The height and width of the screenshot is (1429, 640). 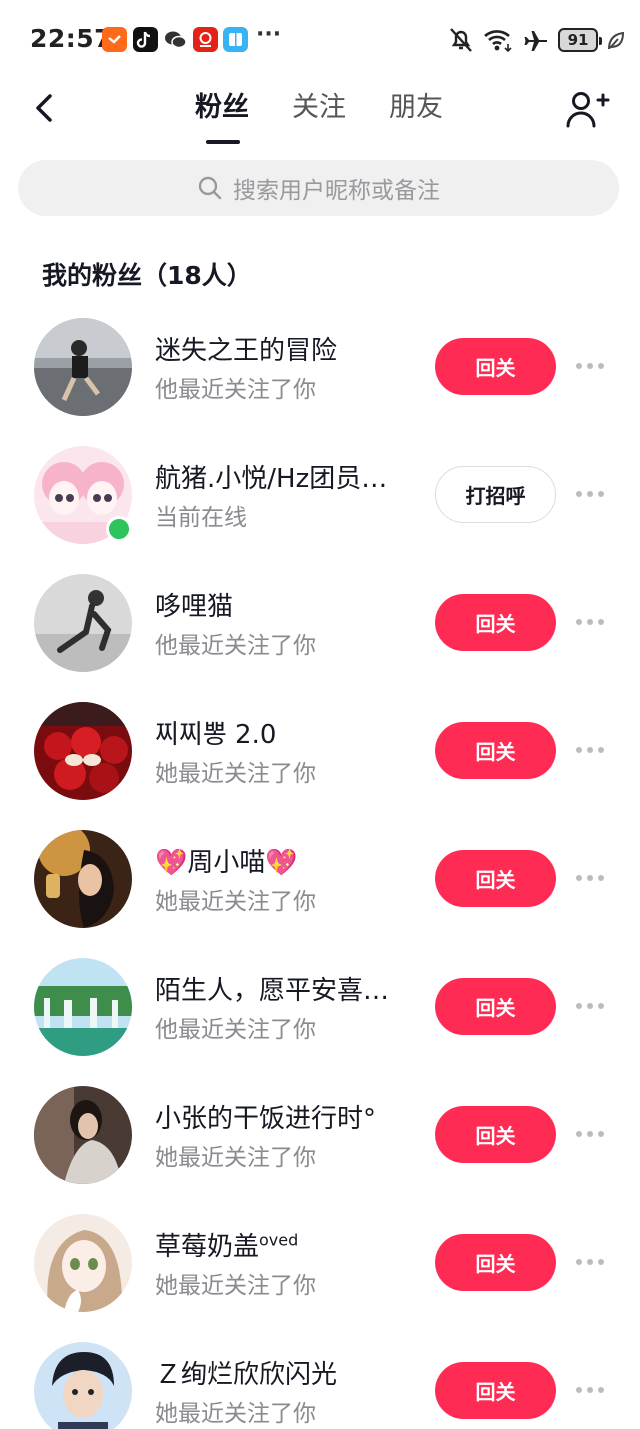 I want to click on list-item: Ｚ绚烂欣欣闪光 她最近关注了你 回关, so click(x=320, y=1385).